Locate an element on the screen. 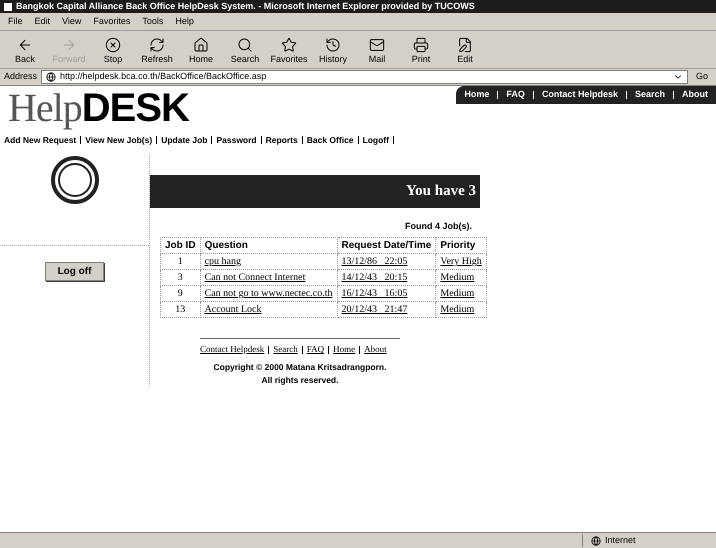 The height and width of the screenshot is (548, 716). table-link: cpu hang is located at coordinates (268, 262).